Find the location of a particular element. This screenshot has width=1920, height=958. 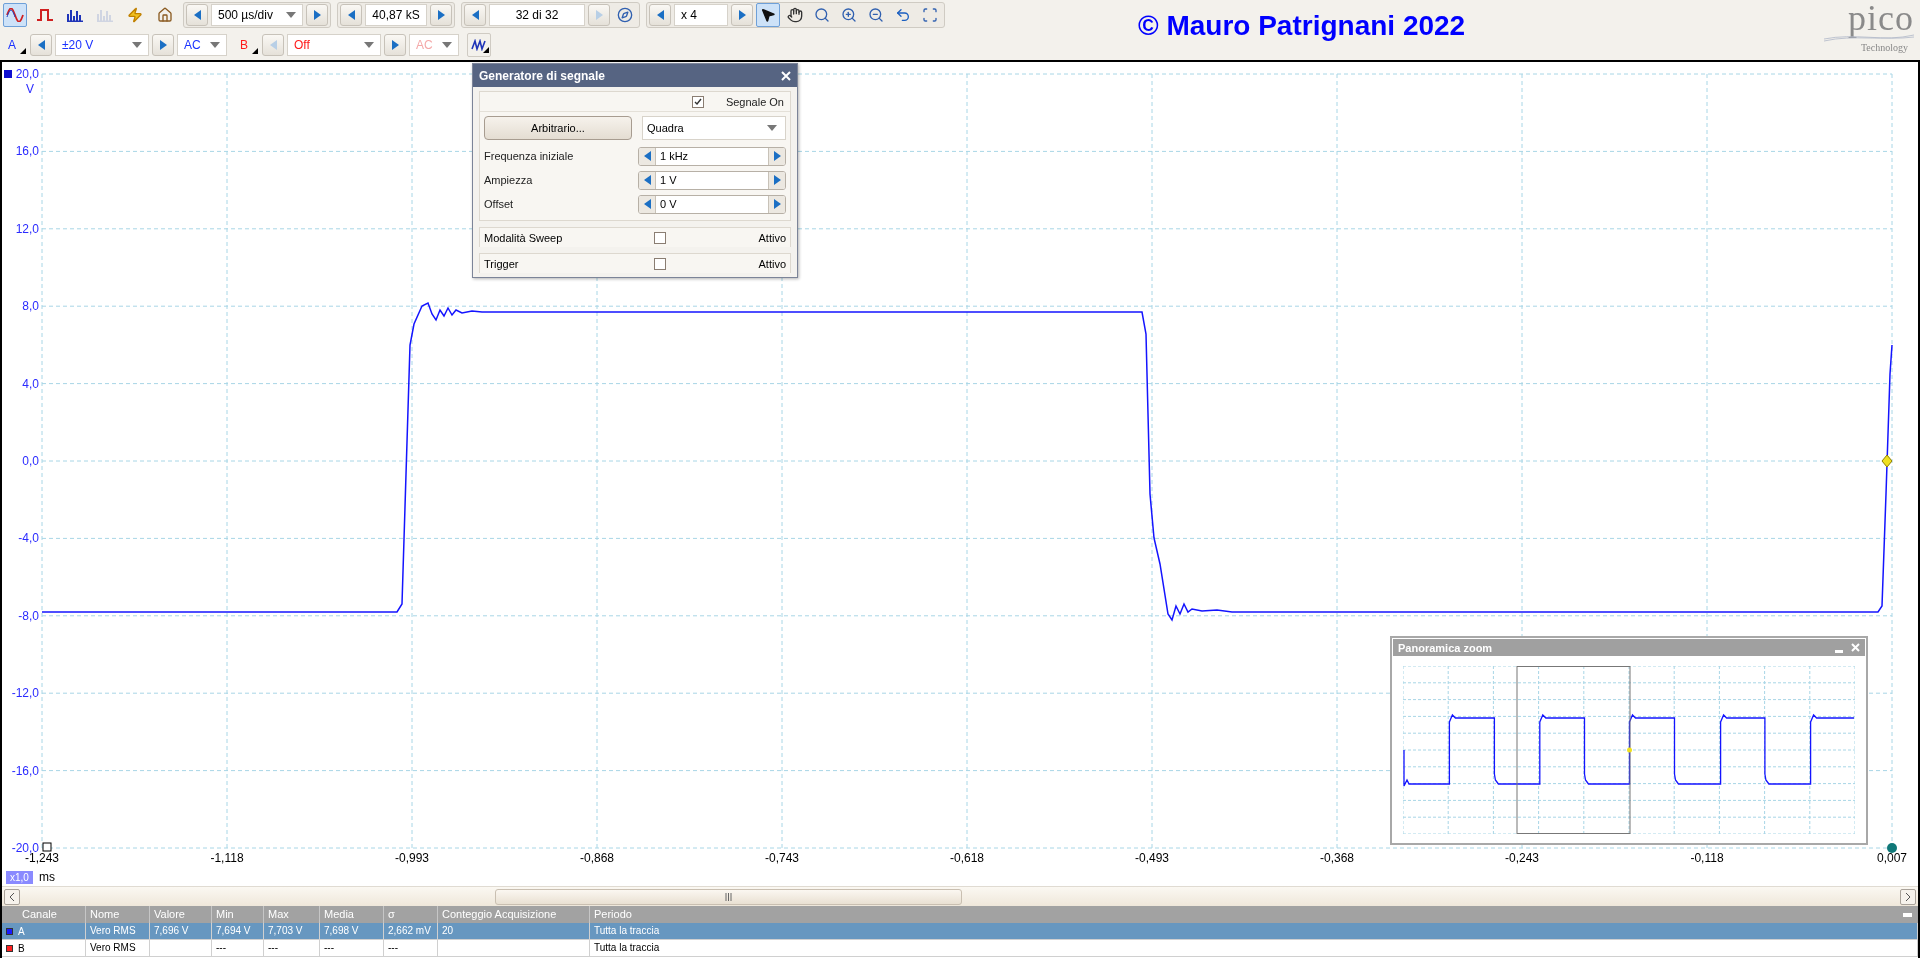

axis-label: 0,0 is located at coordinates (30, 460).